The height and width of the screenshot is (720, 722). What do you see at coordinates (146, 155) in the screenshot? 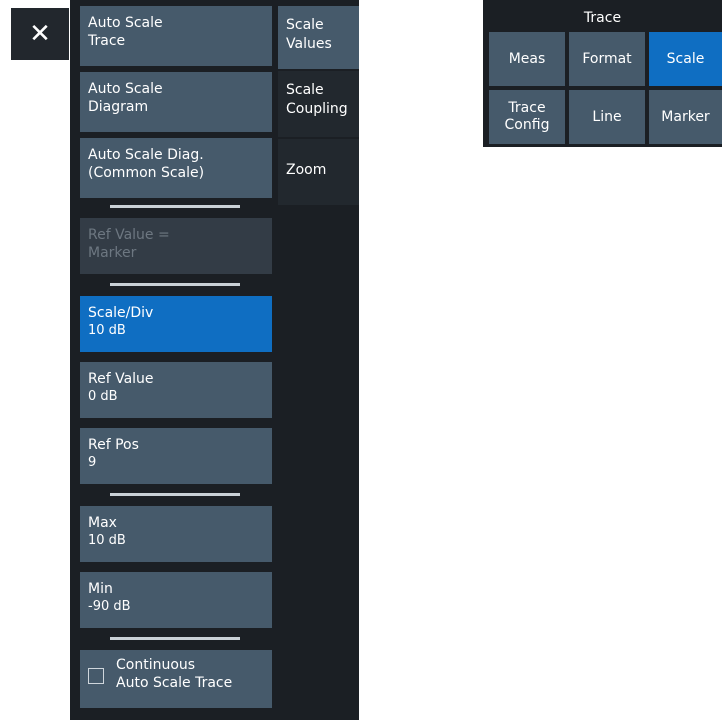
I see `auto-scale-diag-common-label-1: Auto Scale Diag.` at bounding box center [146, 155].